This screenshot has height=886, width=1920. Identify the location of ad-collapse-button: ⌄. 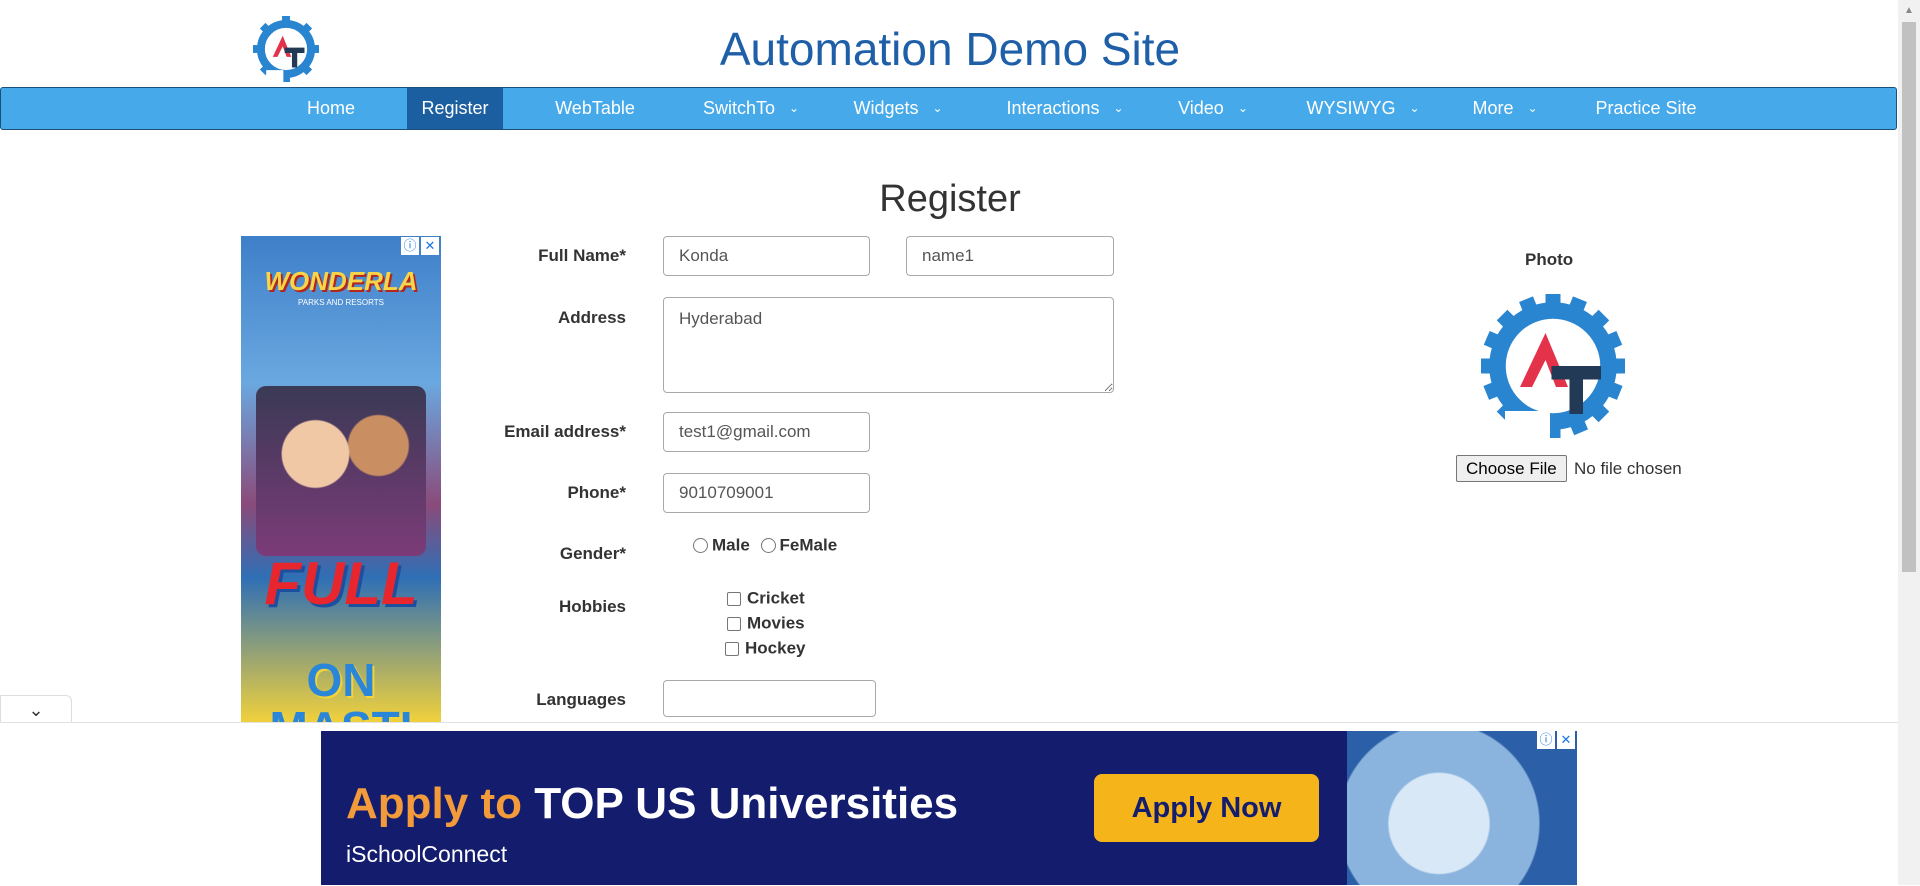
(36, 709).